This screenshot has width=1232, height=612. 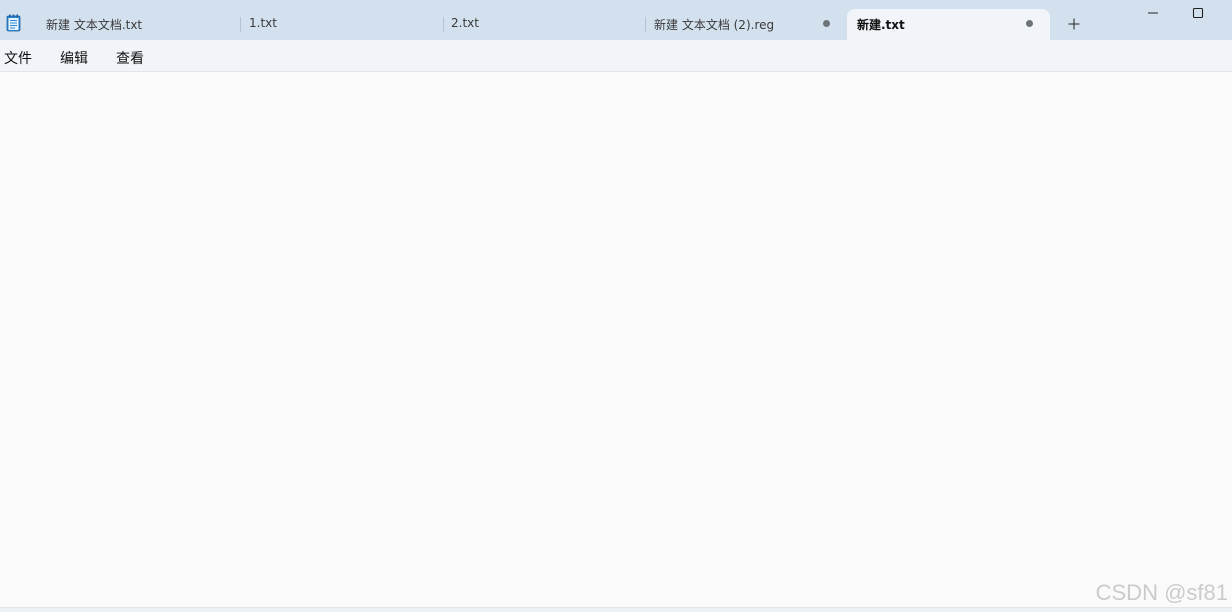 What do you see at coordinates (546, 24) in the screenshot?
I see `tab-2-txt: 2.txt` at bounding box center [546, 24].